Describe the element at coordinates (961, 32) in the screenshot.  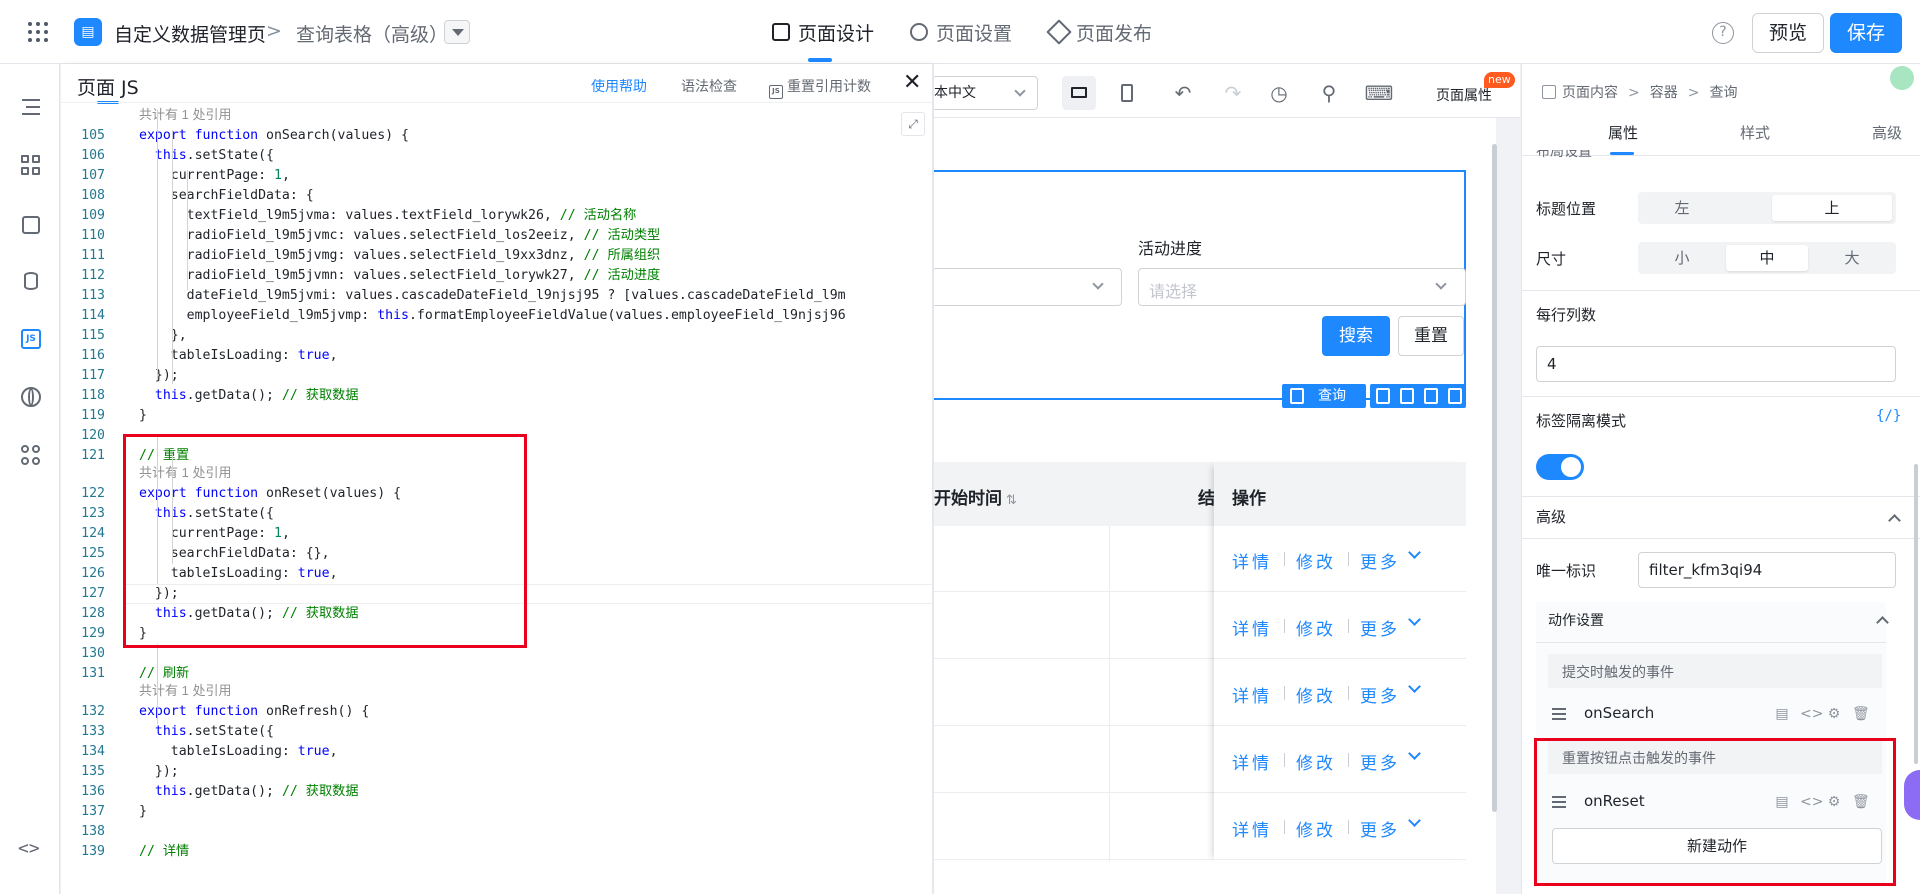
I see `tab-page-settings: 页面设置` at that location.